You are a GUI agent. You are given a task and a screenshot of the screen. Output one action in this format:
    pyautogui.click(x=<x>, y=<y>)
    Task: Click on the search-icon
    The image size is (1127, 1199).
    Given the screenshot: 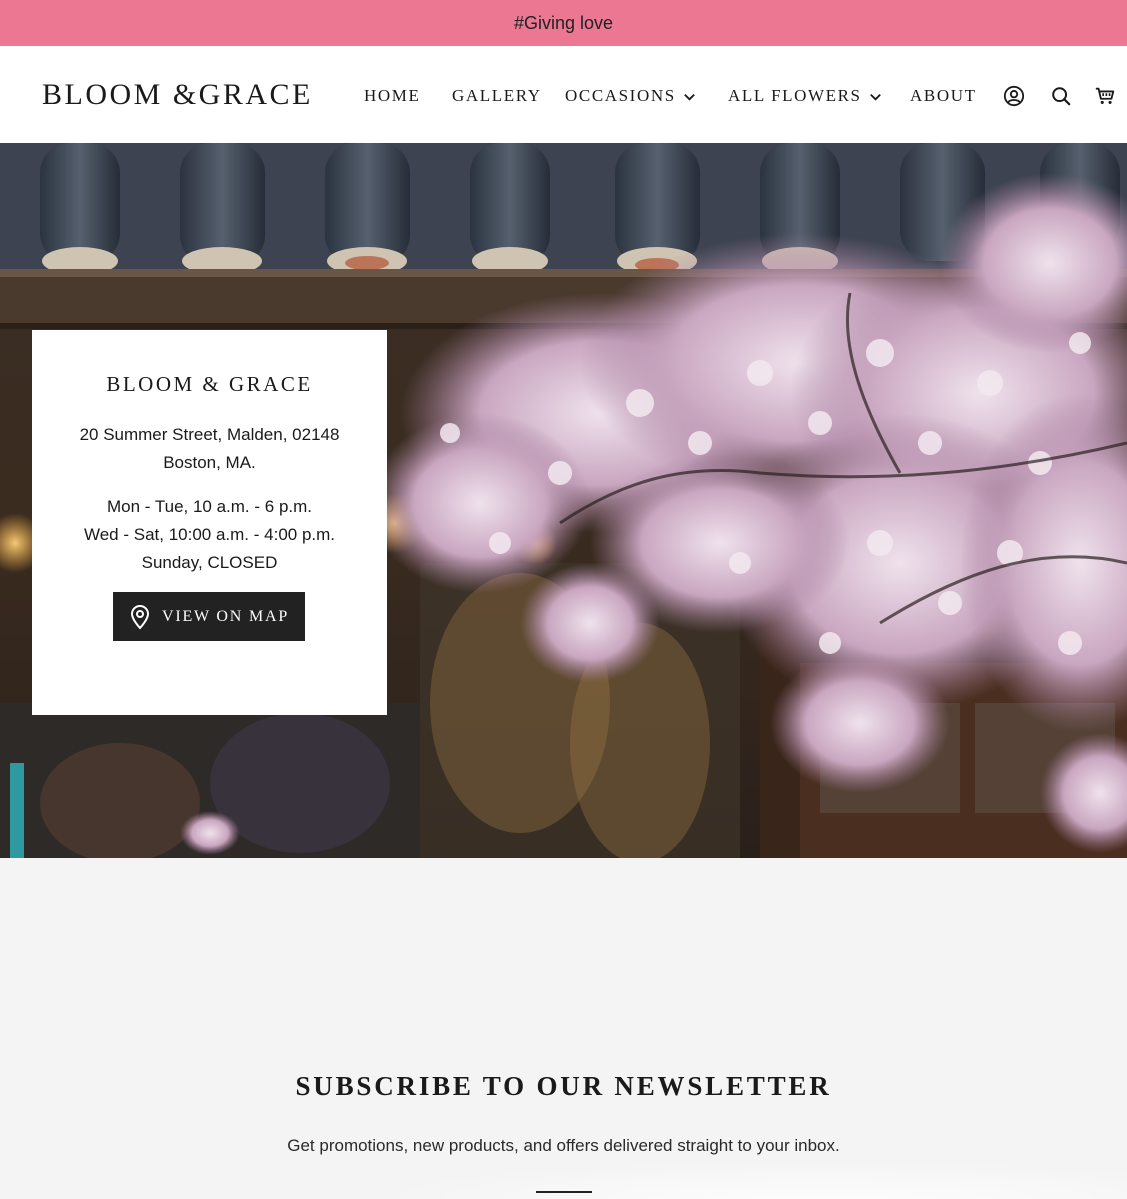 What is the action you would take?
    pyautogui.click(x=1061, y=96)
    